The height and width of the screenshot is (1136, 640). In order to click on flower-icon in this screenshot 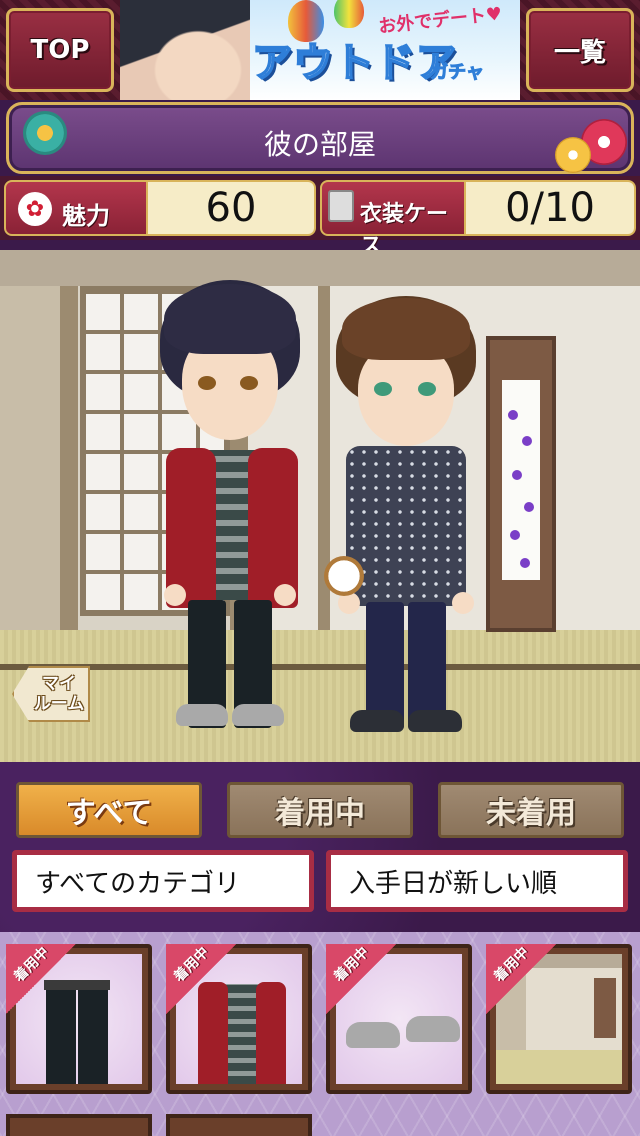, I will do `click(573, 155)`.